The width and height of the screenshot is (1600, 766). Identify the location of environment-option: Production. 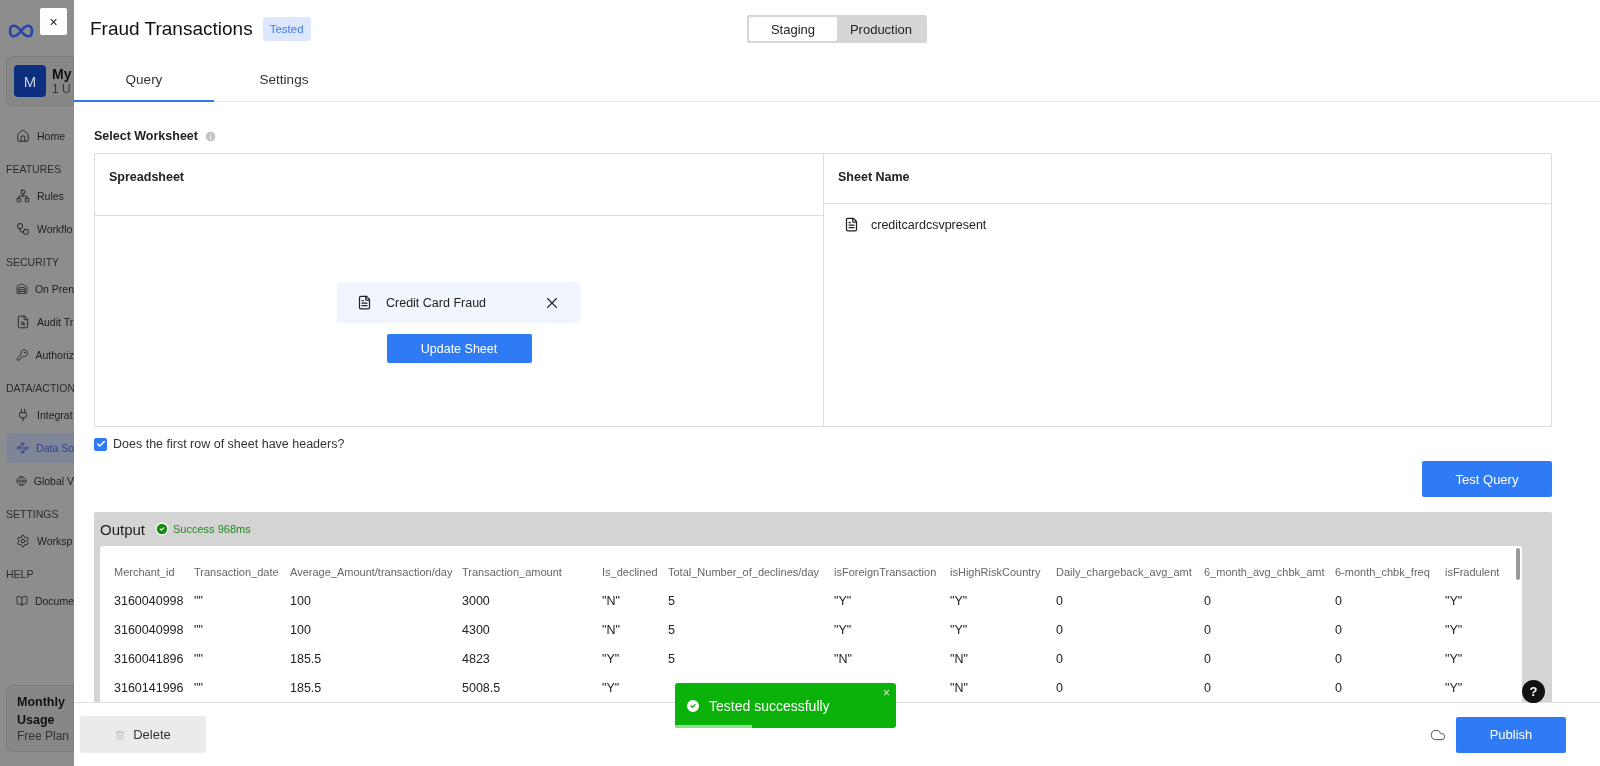
(881, 29).